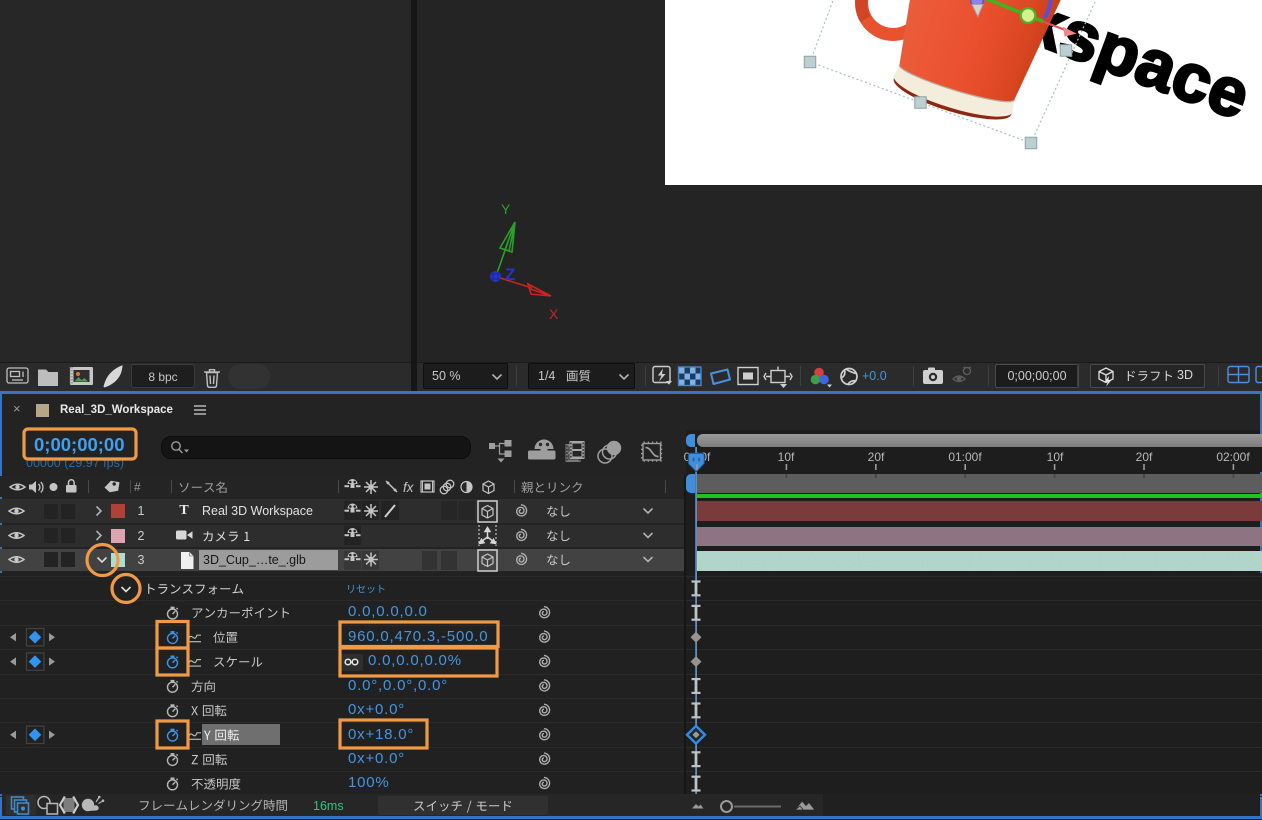 The height and width of the screenshot is (820, 1262). What do you see at coordinates (510, 274) in the screenshot?
I see `svg-text: Z` at bounding box center [510, 274].